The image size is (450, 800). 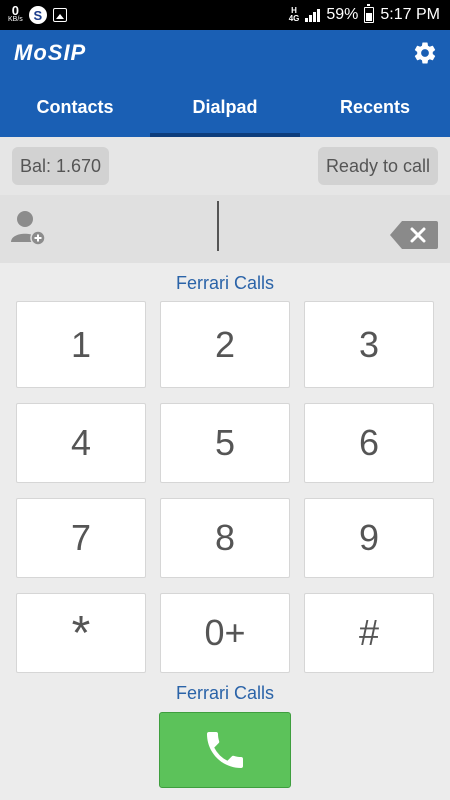 I want to click on key-3: 3, so click(x=369, y=344).